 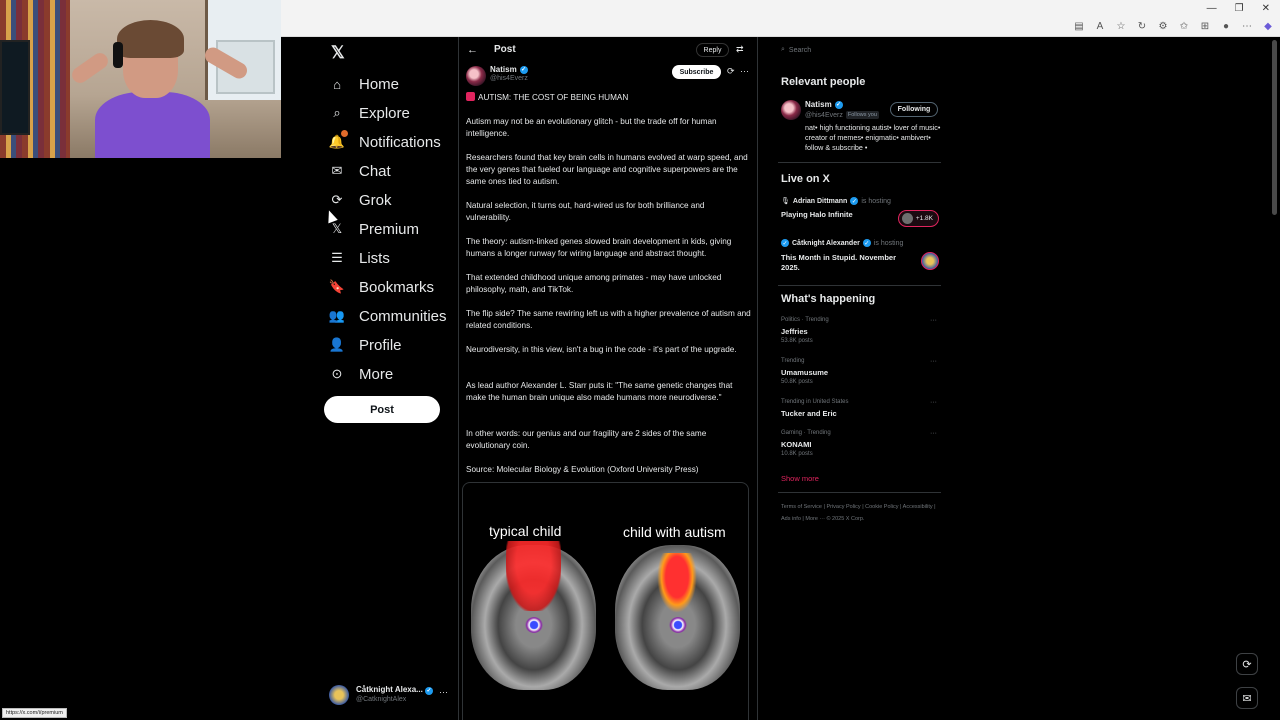 I want to click on paragraph-text: AUTISM: THE COST OF BEING HUMAN, so click(x=553, y=97).